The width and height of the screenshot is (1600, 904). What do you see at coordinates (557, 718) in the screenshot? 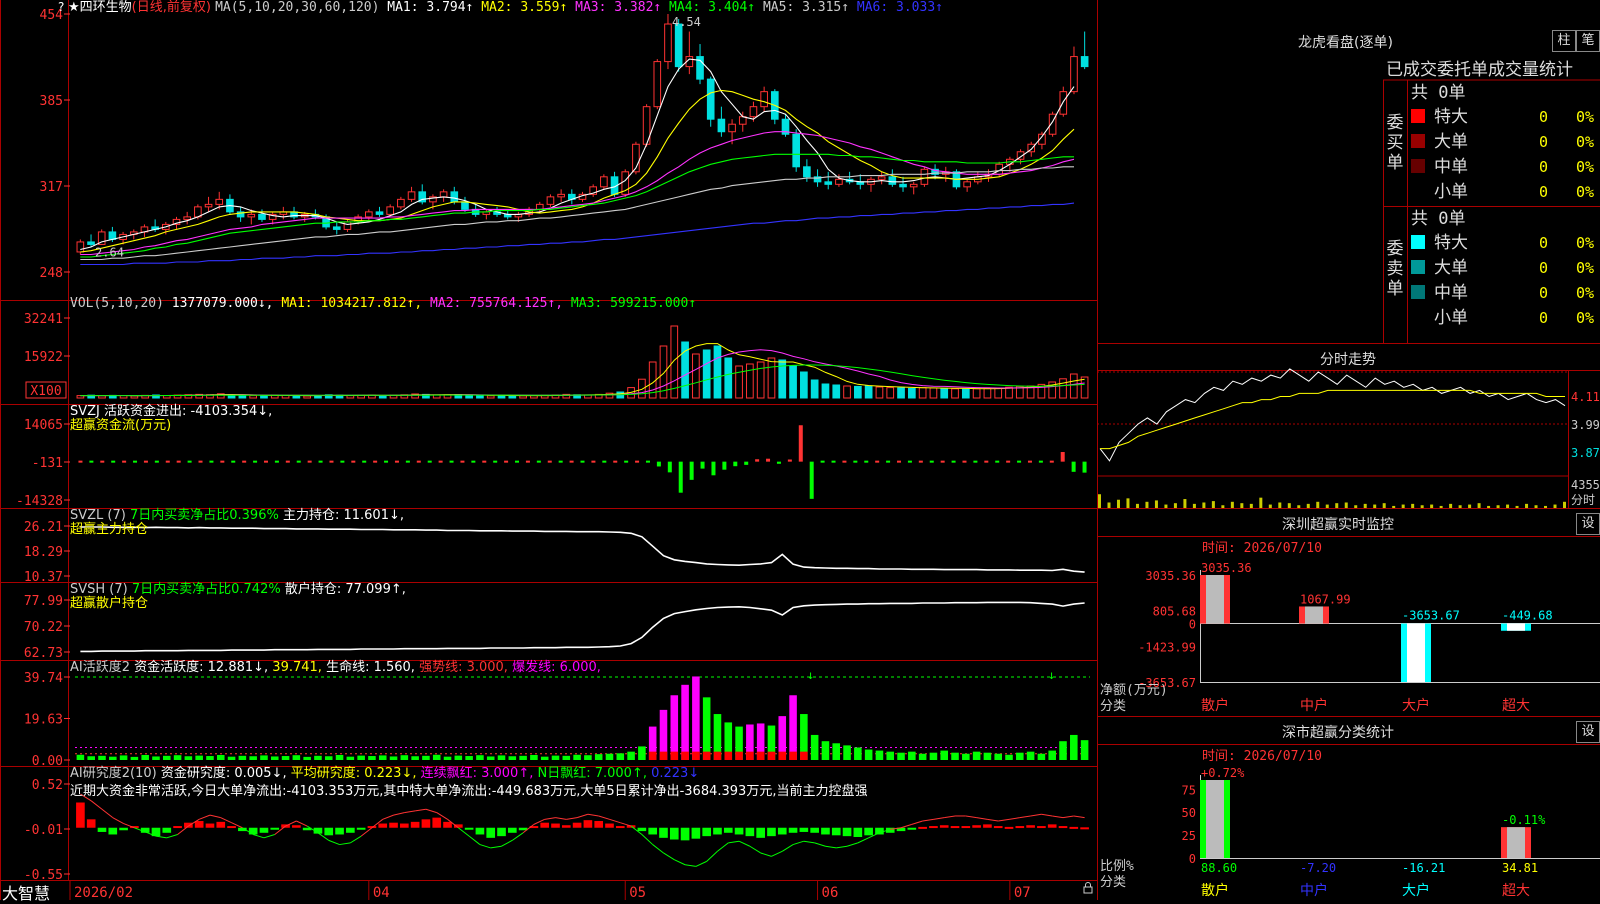
I see `ai-activity-chart: 39.74 19.63 0.00 ↓ ↓` at bounding box center [557, 718].